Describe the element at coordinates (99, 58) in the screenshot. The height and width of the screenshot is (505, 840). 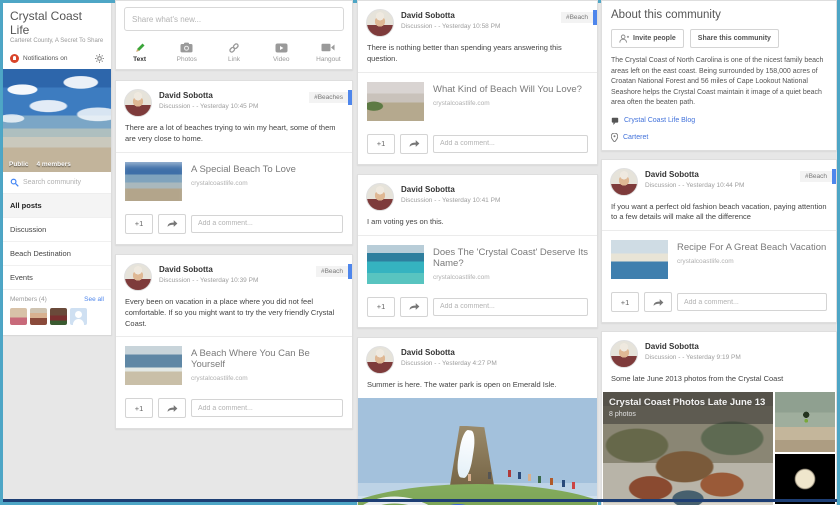
I see `gear-icon` at that location.